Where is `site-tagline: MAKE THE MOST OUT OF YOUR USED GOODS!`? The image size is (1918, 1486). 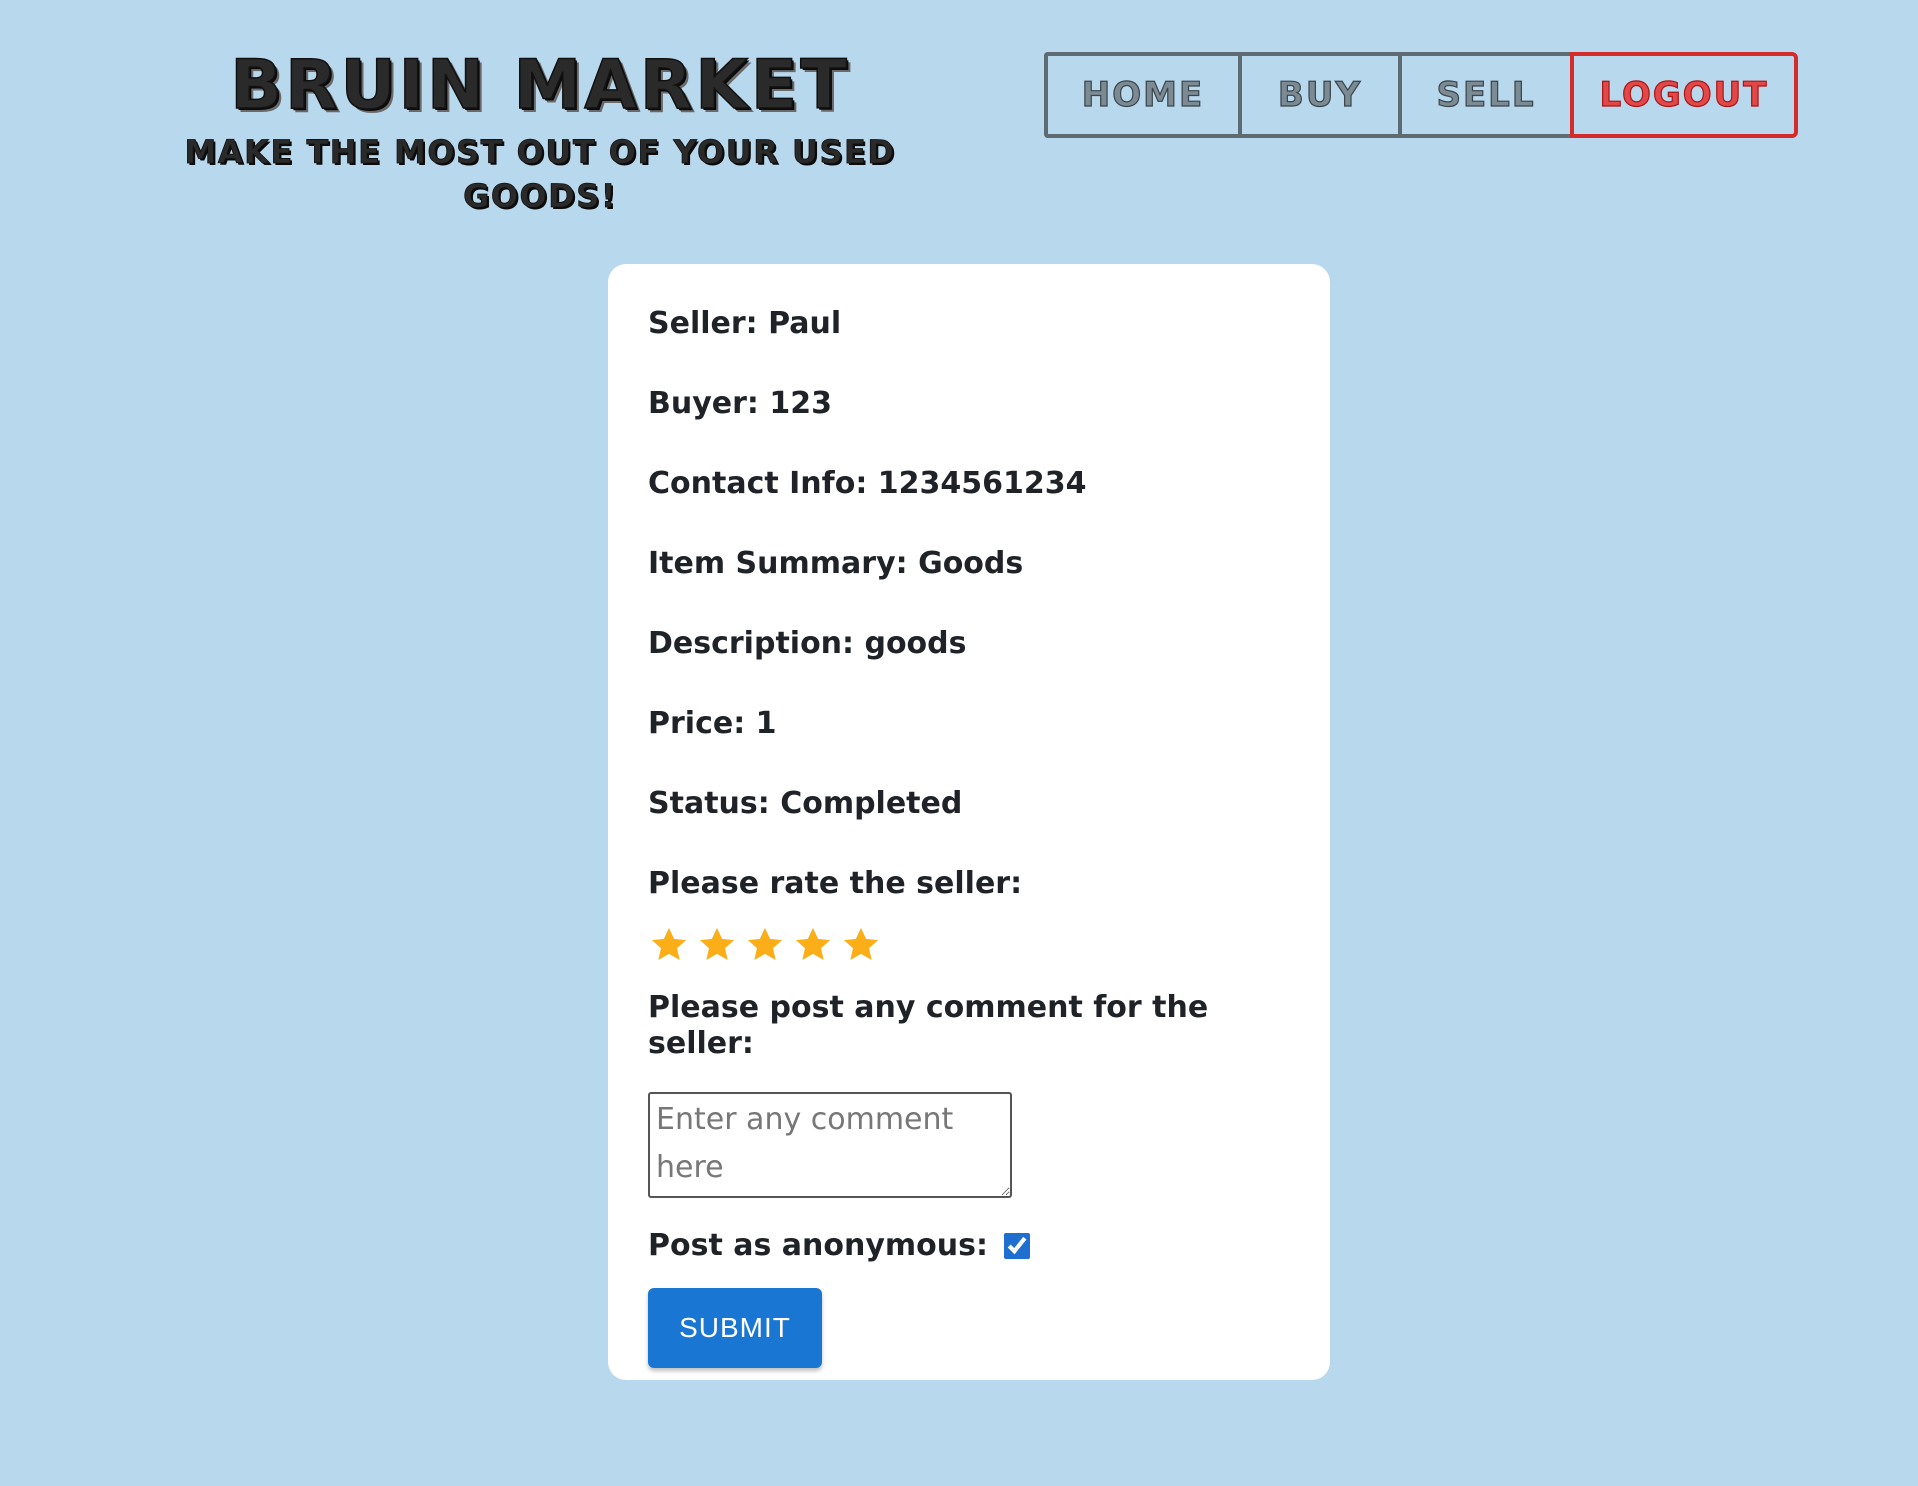 site-tagline: MAKE THE MOST OUT OF YOUR USED GOODS! is located at coordinates (540, 174).